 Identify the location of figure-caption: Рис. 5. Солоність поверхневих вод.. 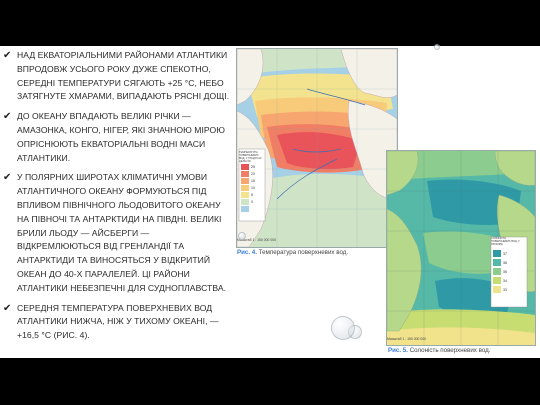
(439, 350).